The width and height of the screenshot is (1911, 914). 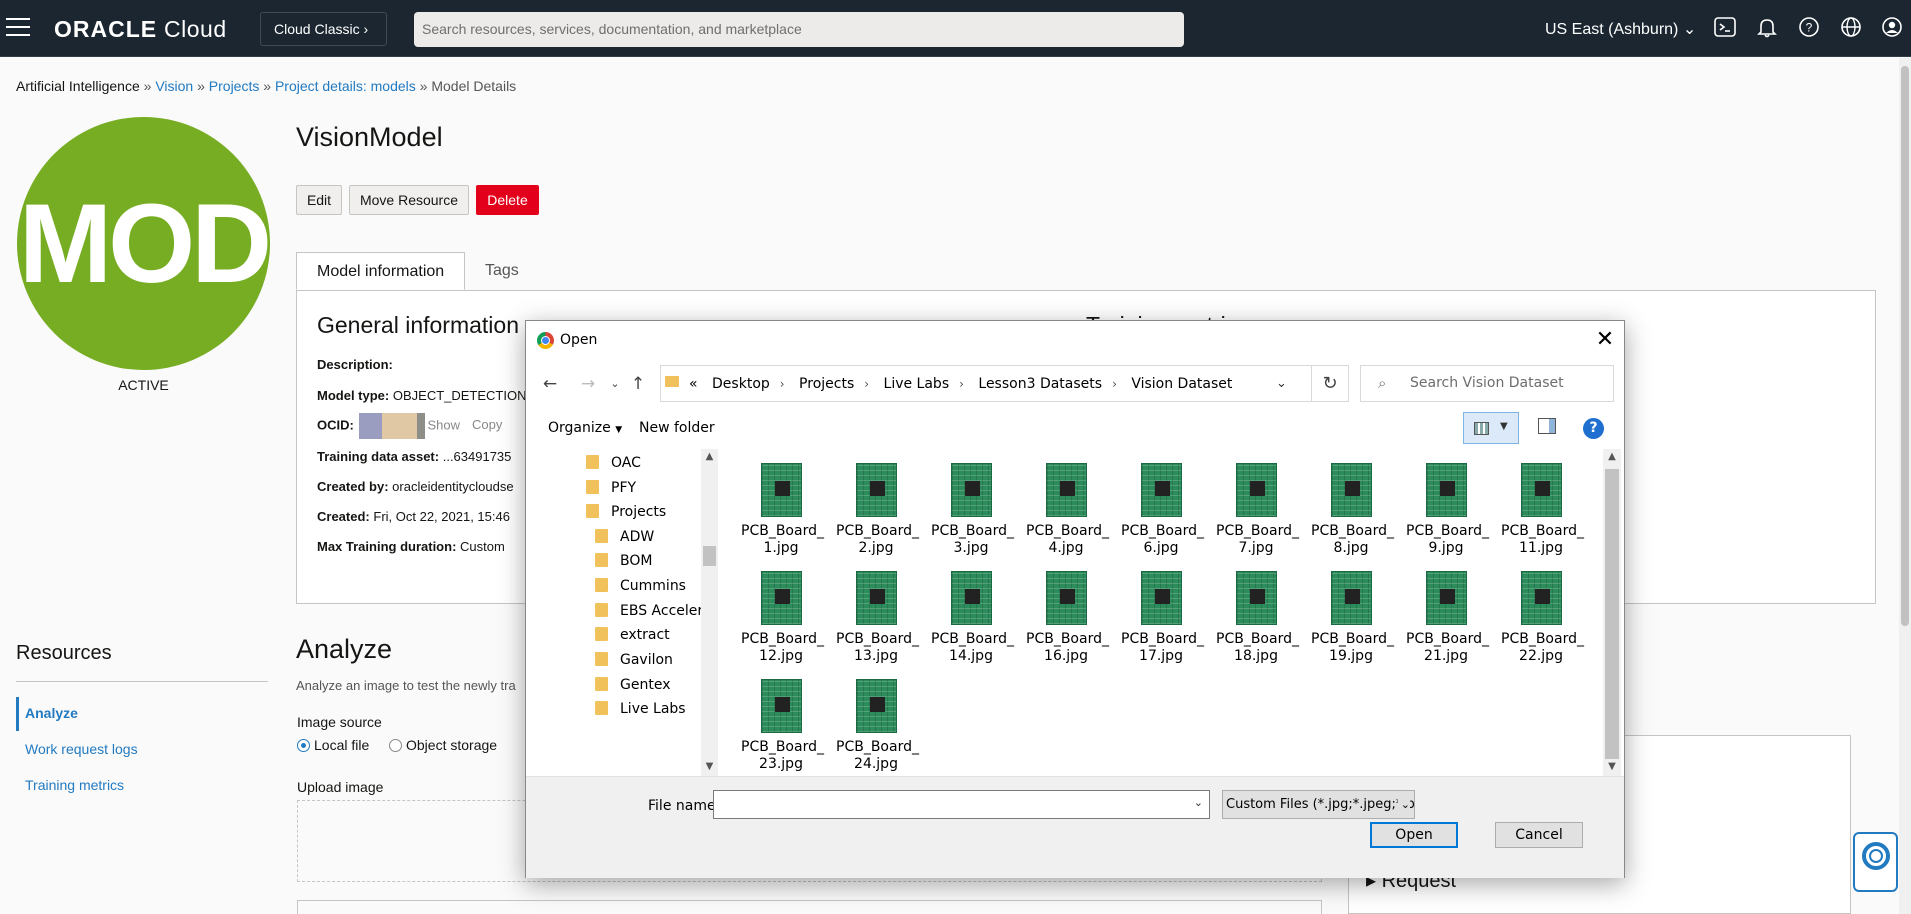 What do you see at coordinates (443, 424) in the screenshot?
I see `ocid-show-link: Show` at bounding box center [443, 424].